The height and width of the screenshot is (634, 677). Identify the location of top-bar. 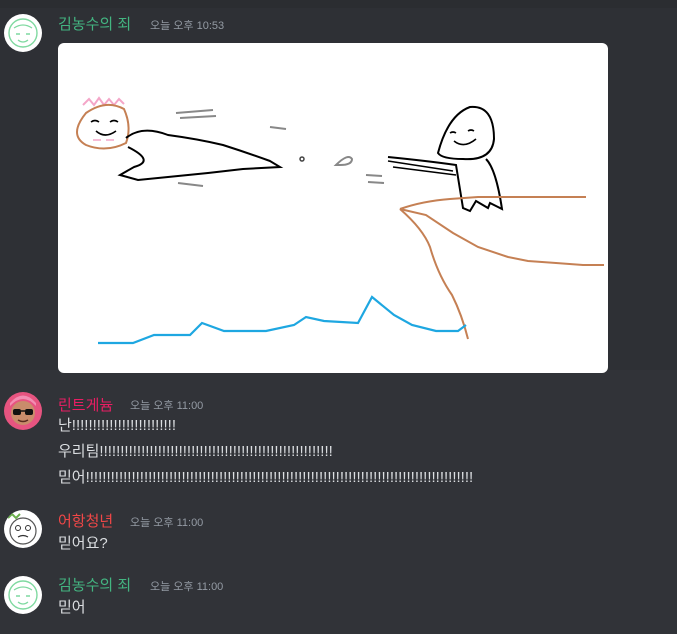
(338, 4).